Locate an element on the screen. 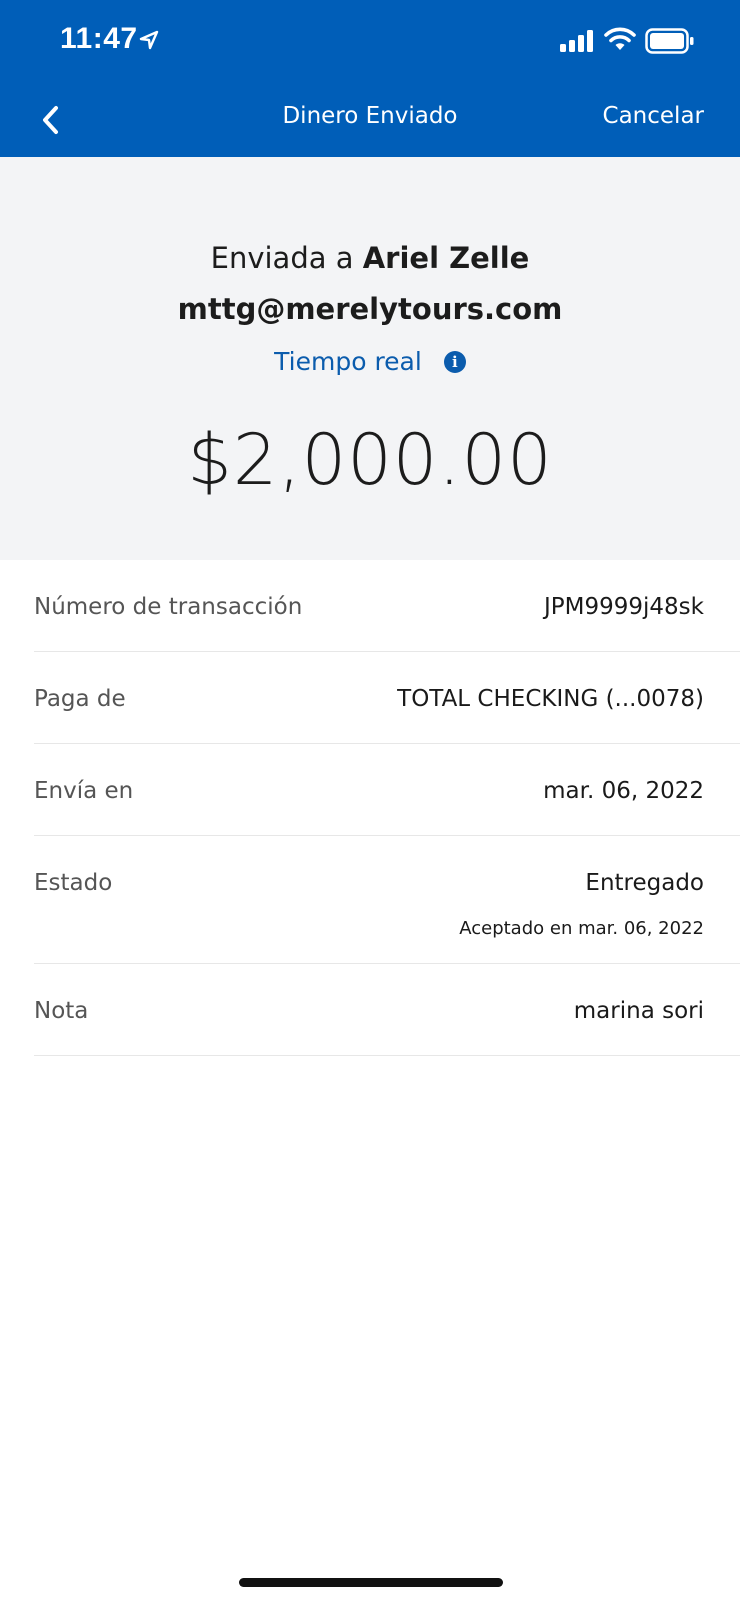 The image size is (740, 1600). delivery-speed-row: Tiempo real i is located at coordinates (370, 361).